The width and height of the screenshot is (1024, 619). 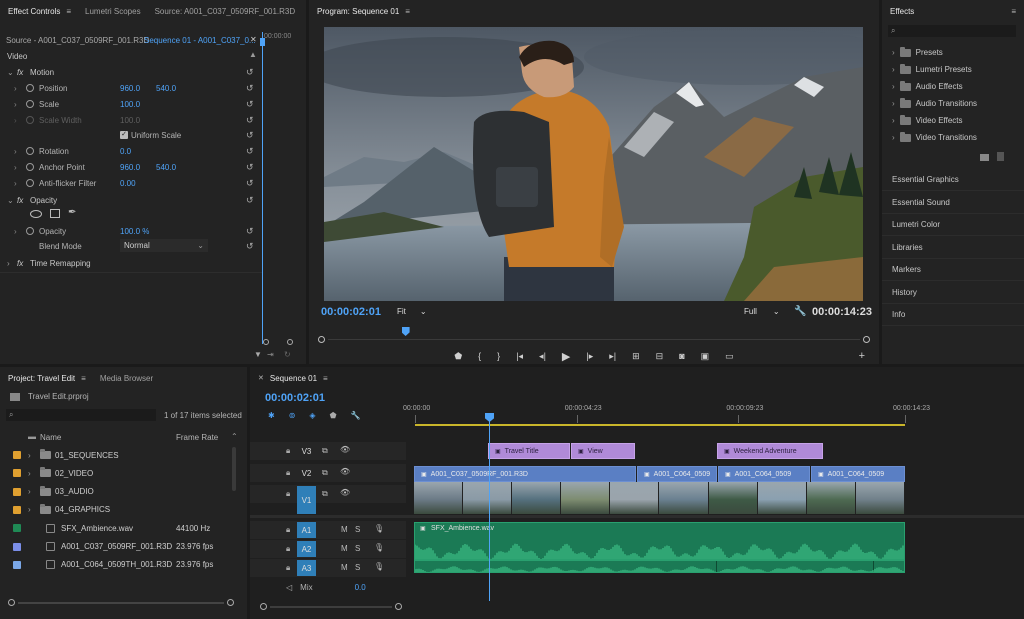 I want to click on time-remapping-row: › fx Time Remapping, so click(x=131, y=263).